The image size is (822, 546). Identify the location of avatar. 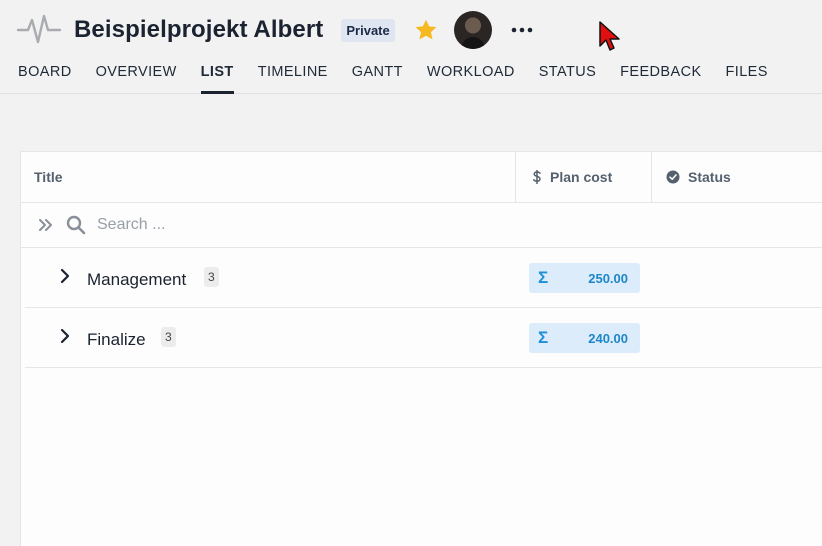
(472, 30).